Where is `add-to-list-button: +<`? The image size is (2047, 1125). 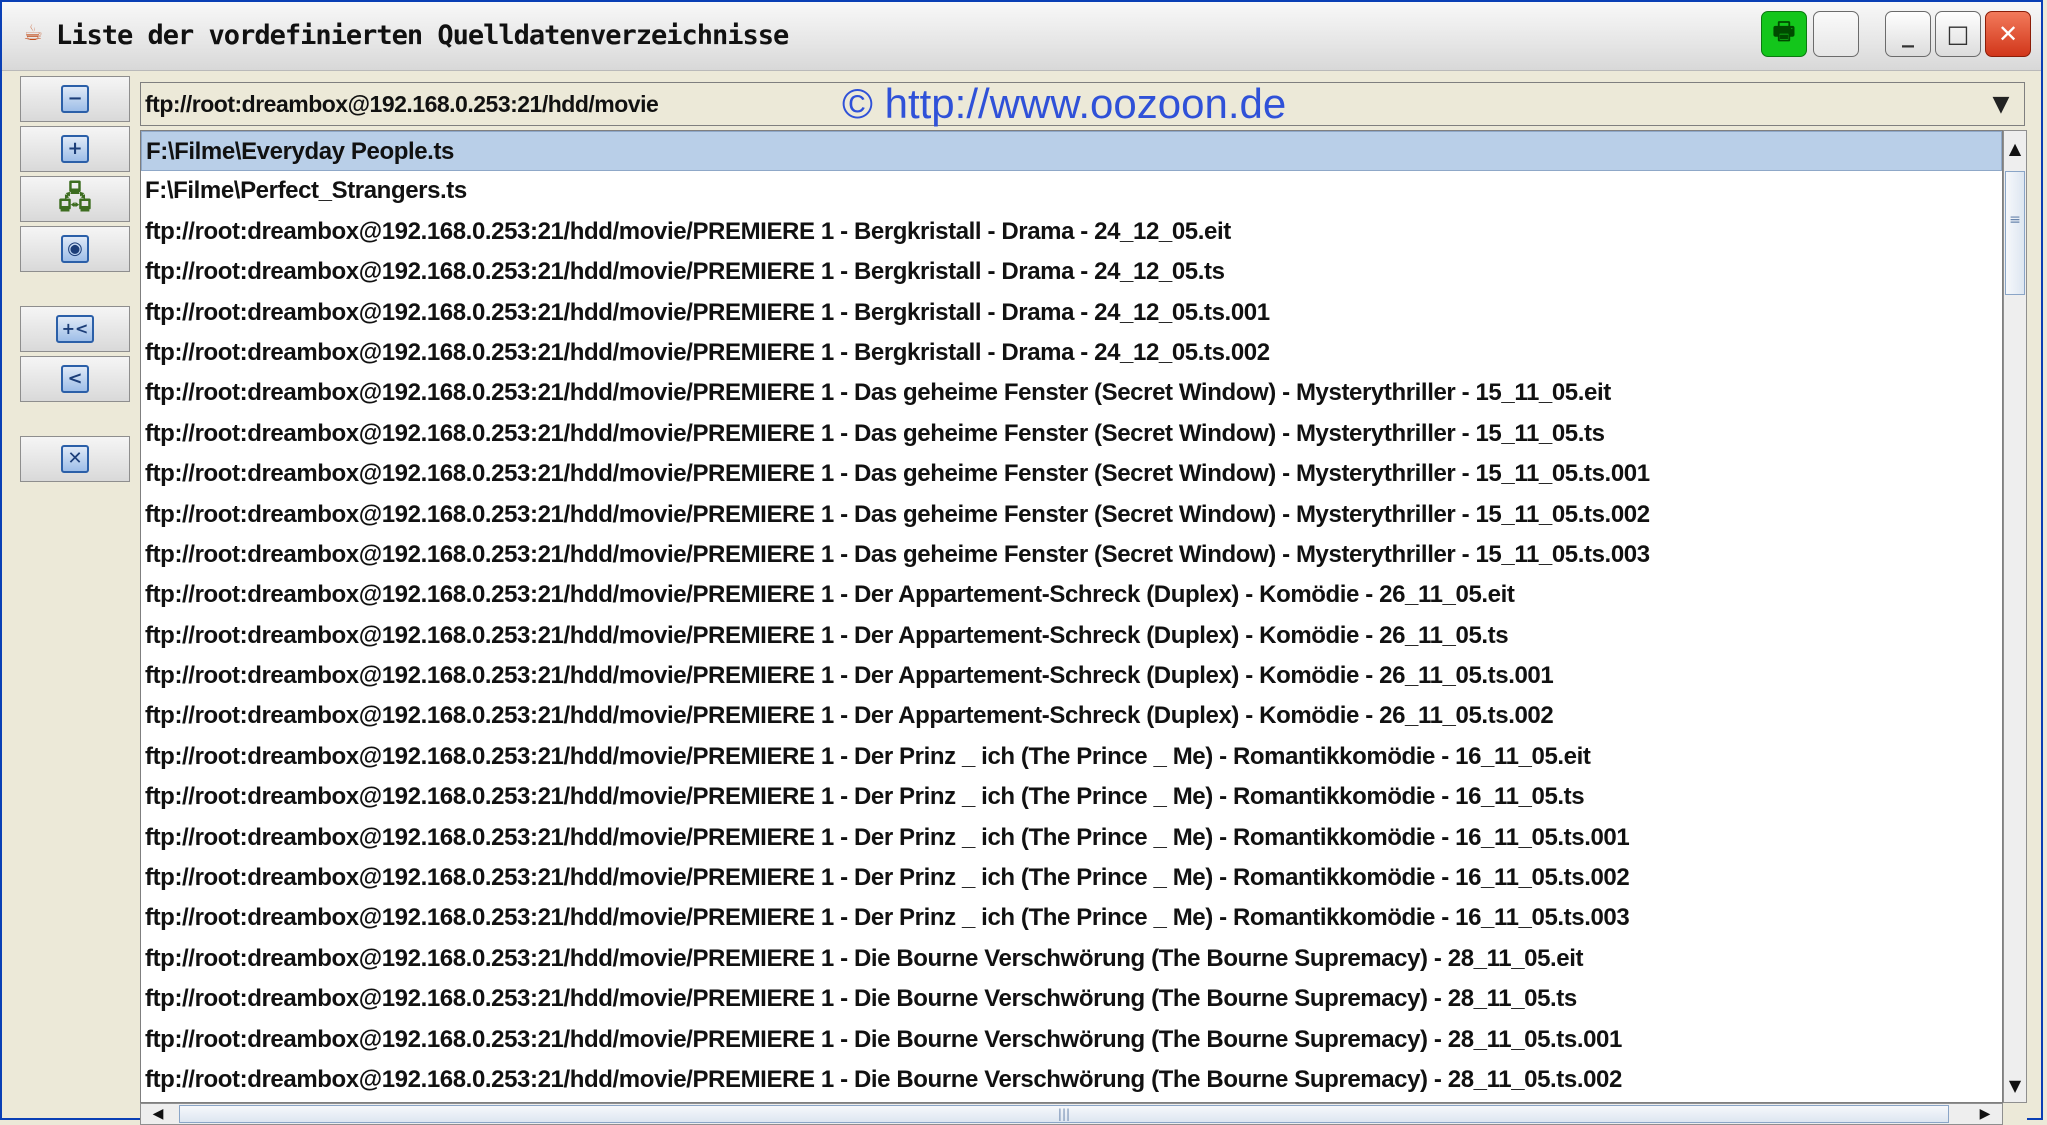
add-to-list-button: +< is located at coordinates (75, 329).